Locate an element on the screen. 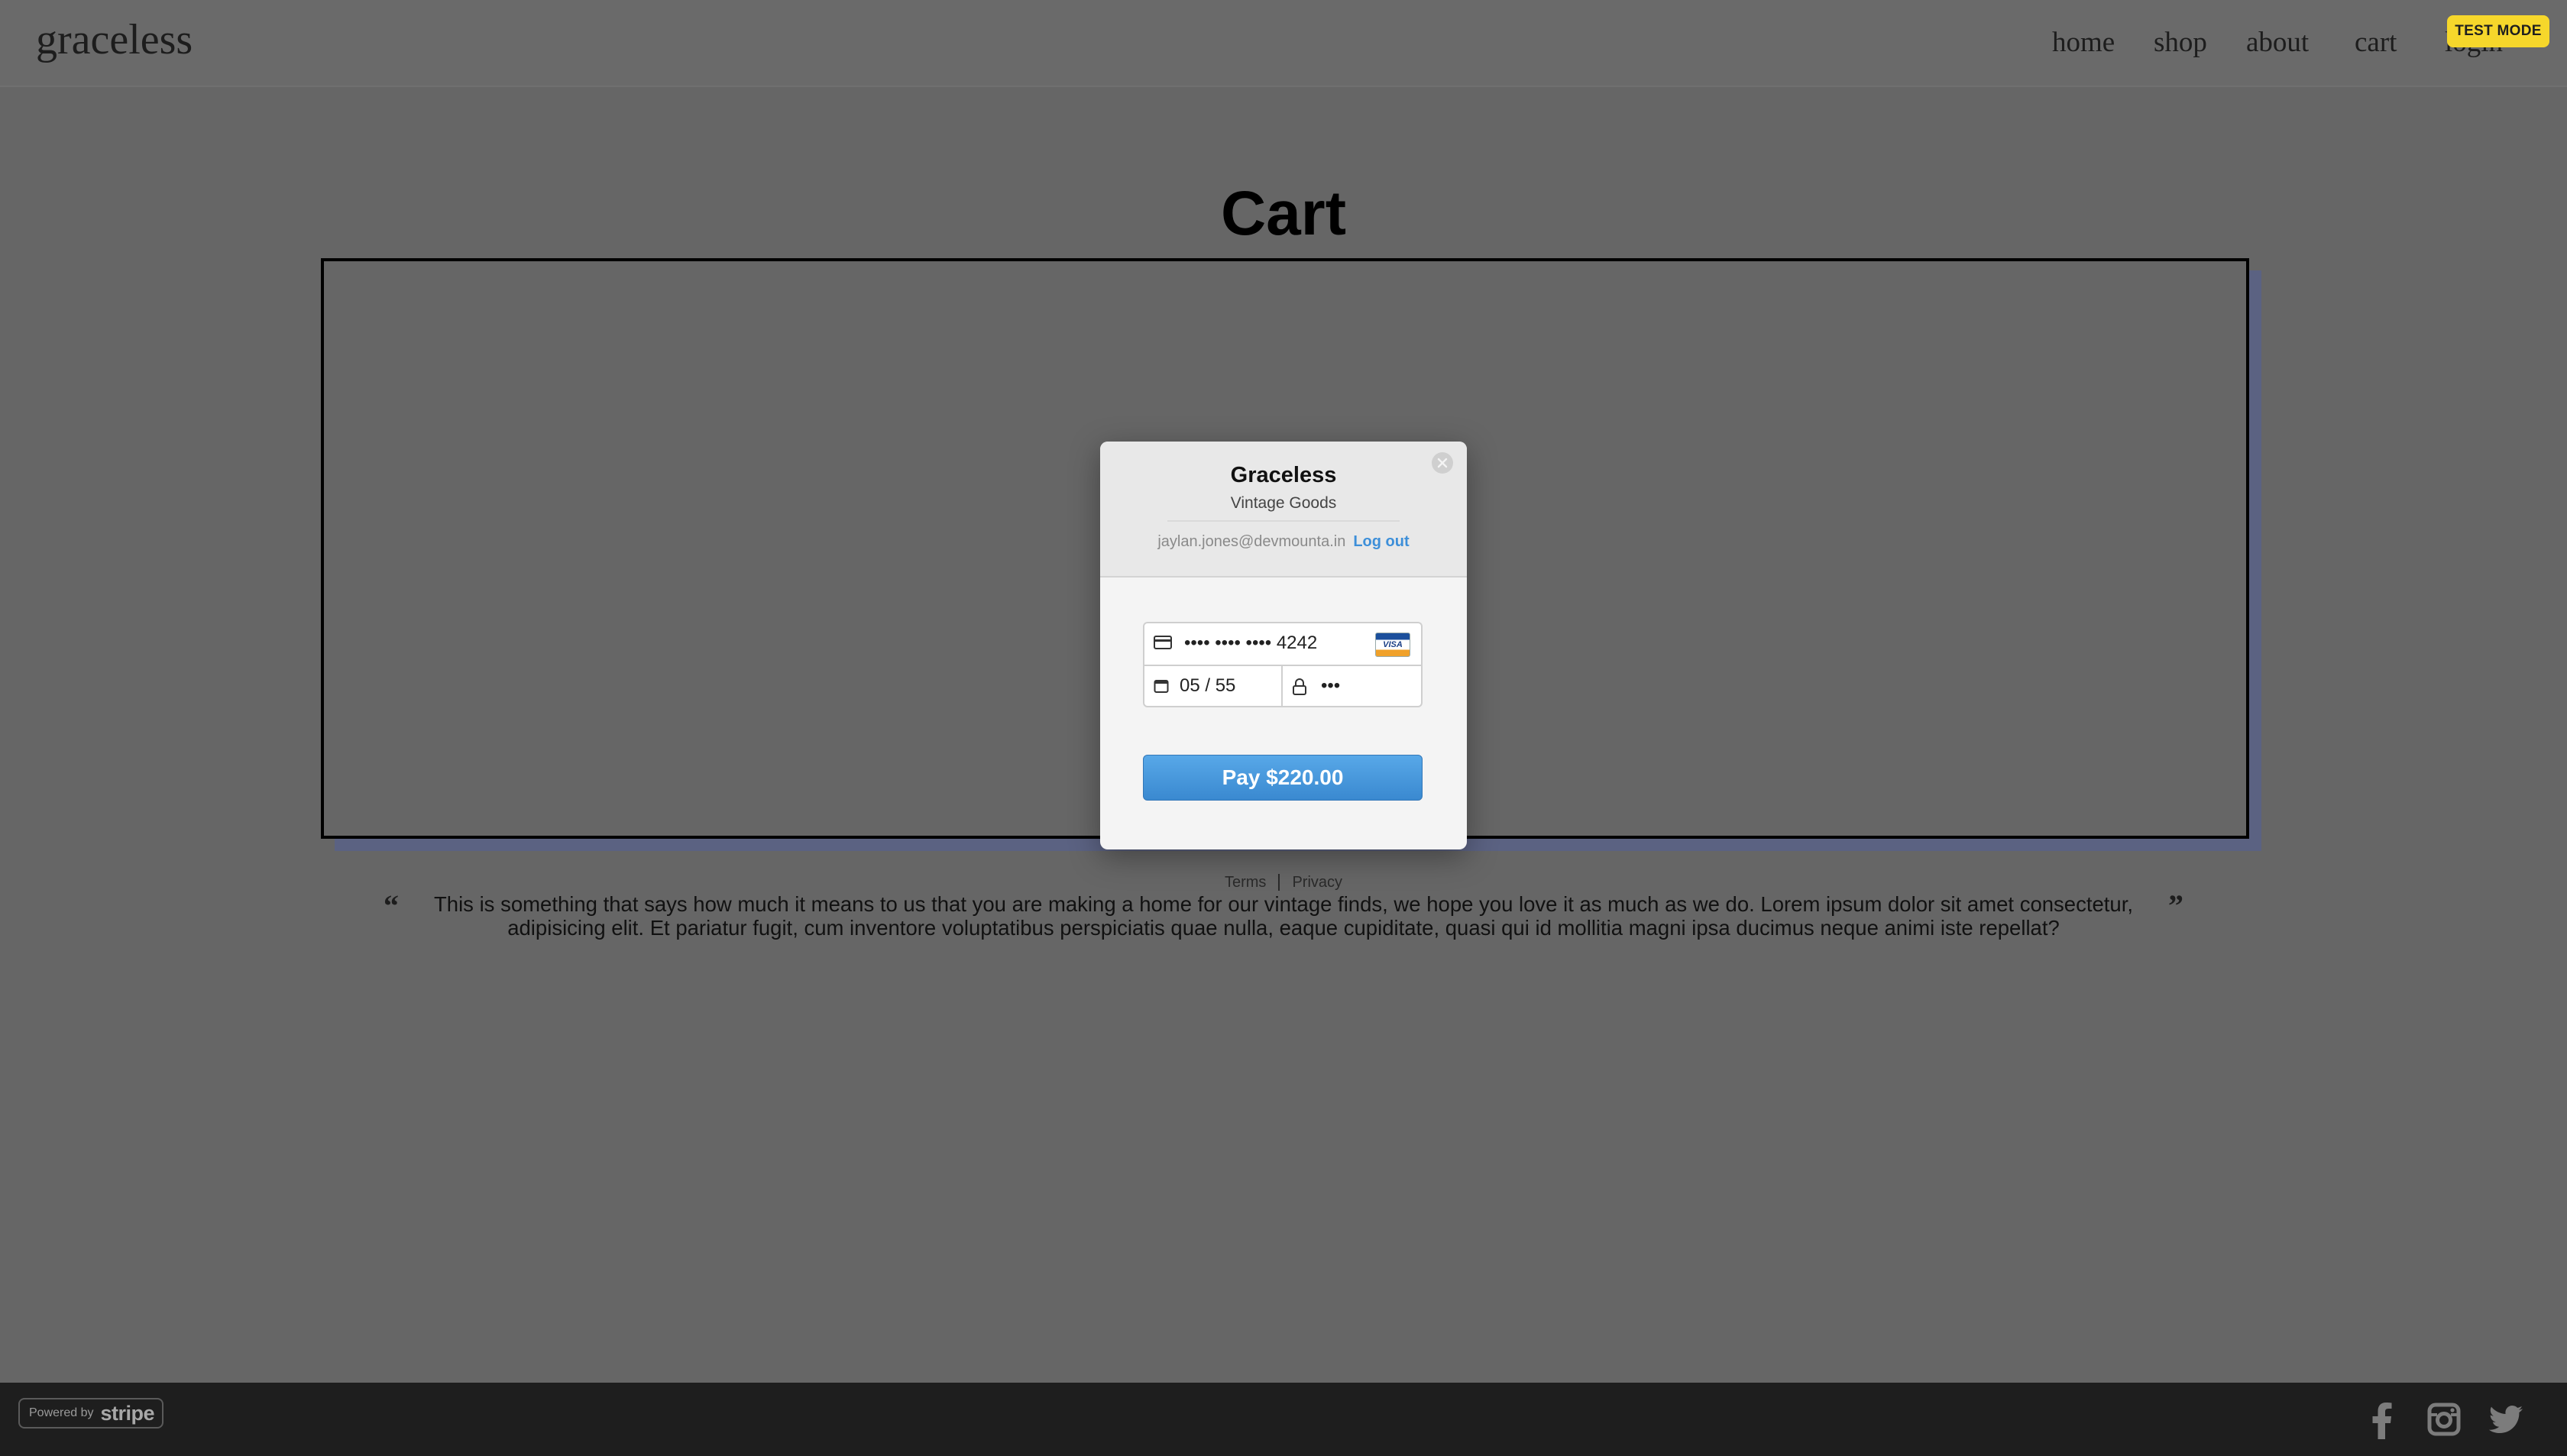 The height and width of the screenshot is (1456, 2567). powered-by-stripe-badge: Powered by stripe is located at coordinates (90, 1413).